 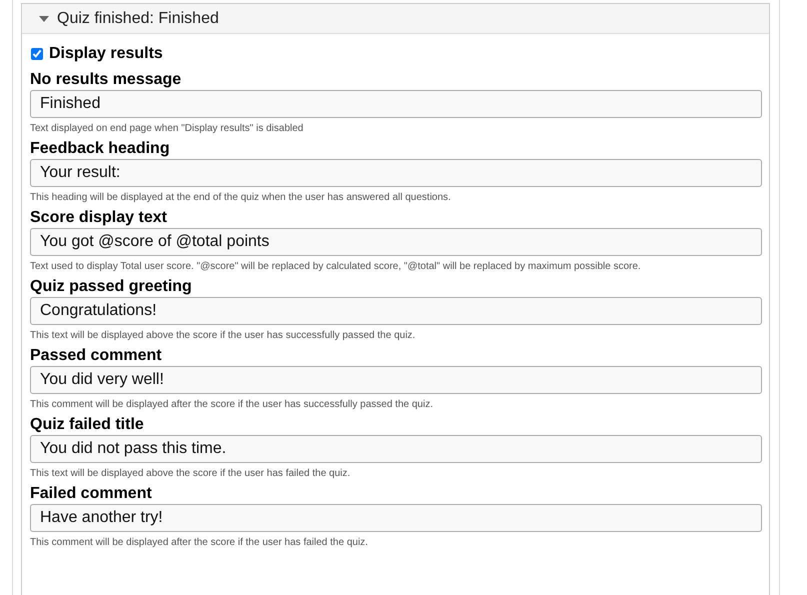 What do you see at coordinates (167, 128) in the screenshot?
I see `field-description: Text displayed on end page when "Display results" is disabled` at bounding box center [167, 128].